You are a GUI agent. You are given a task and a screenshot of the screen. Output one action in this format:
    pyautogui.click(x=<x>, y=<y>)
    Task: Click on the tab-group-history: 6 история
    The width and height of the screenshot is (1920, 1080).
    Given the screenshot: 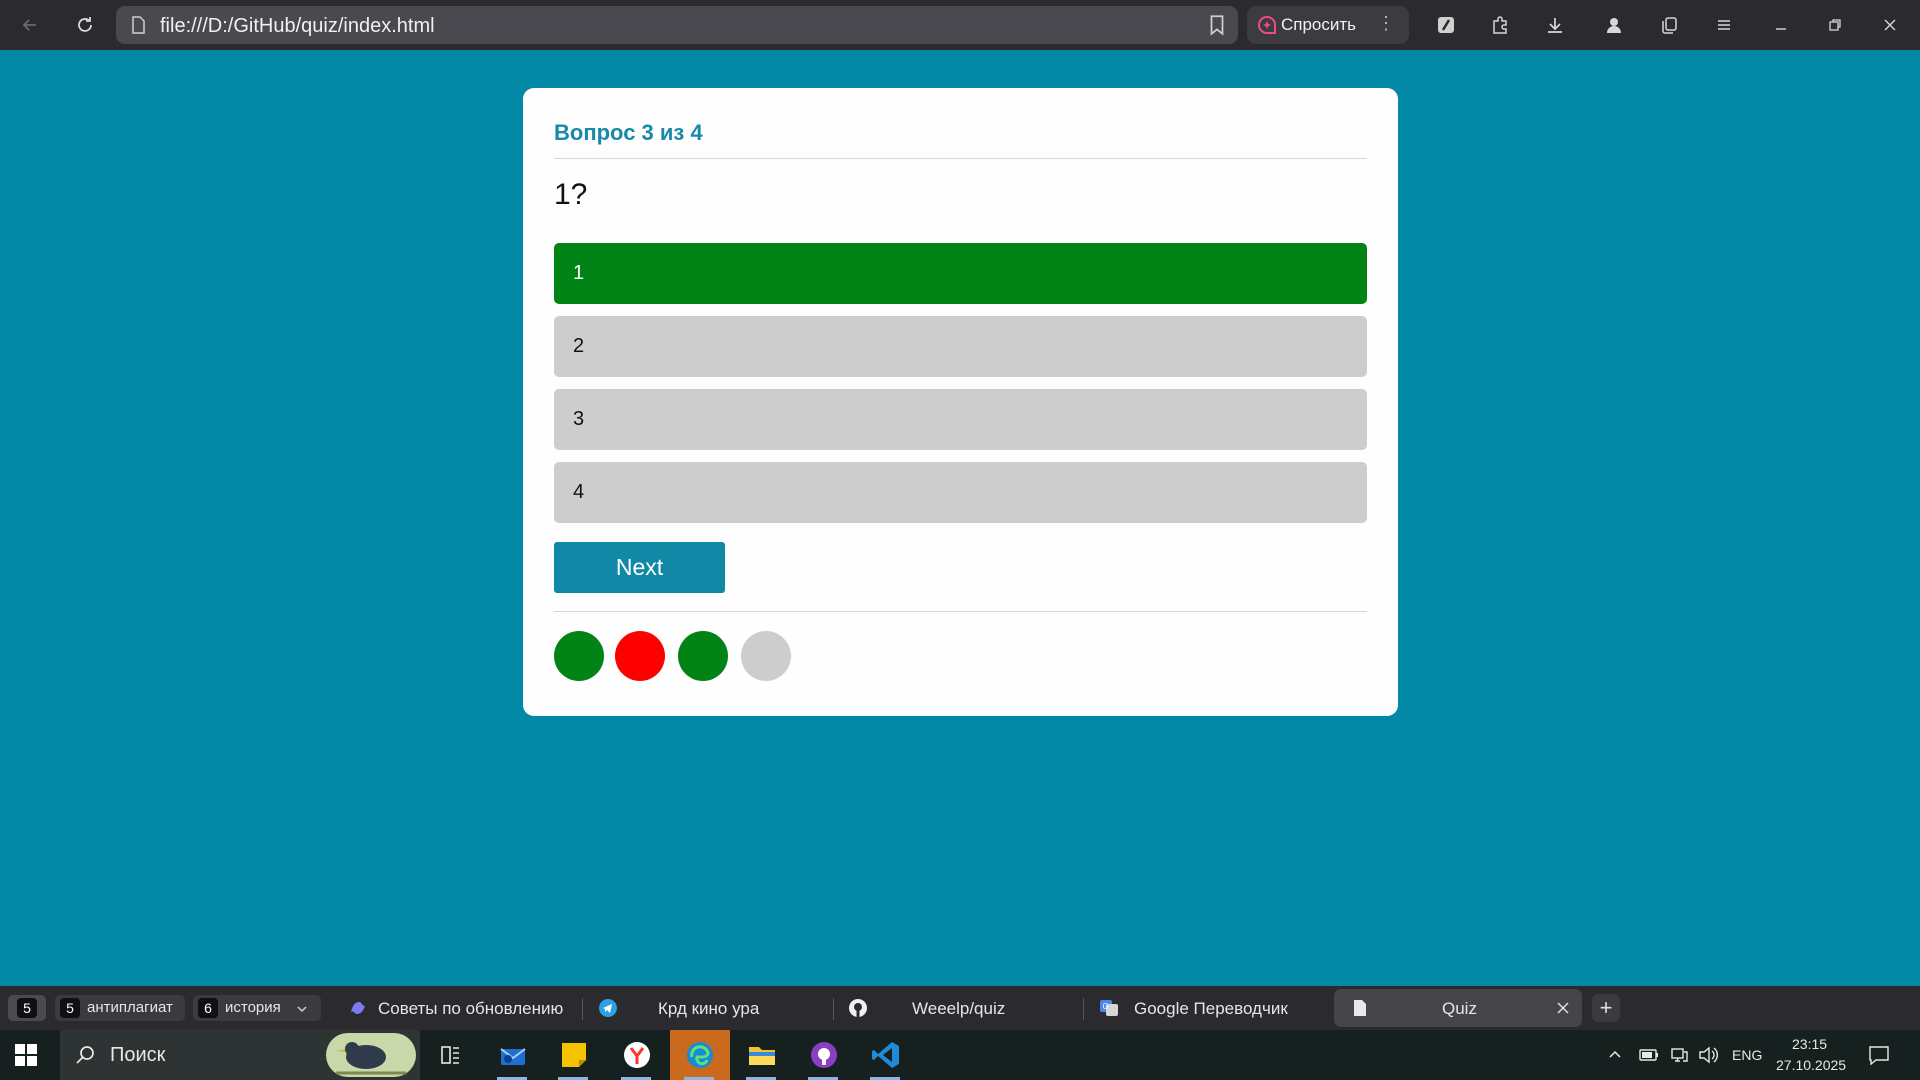 What is the action you would take?
    pyautogui.click(x=257, y=1008)
    